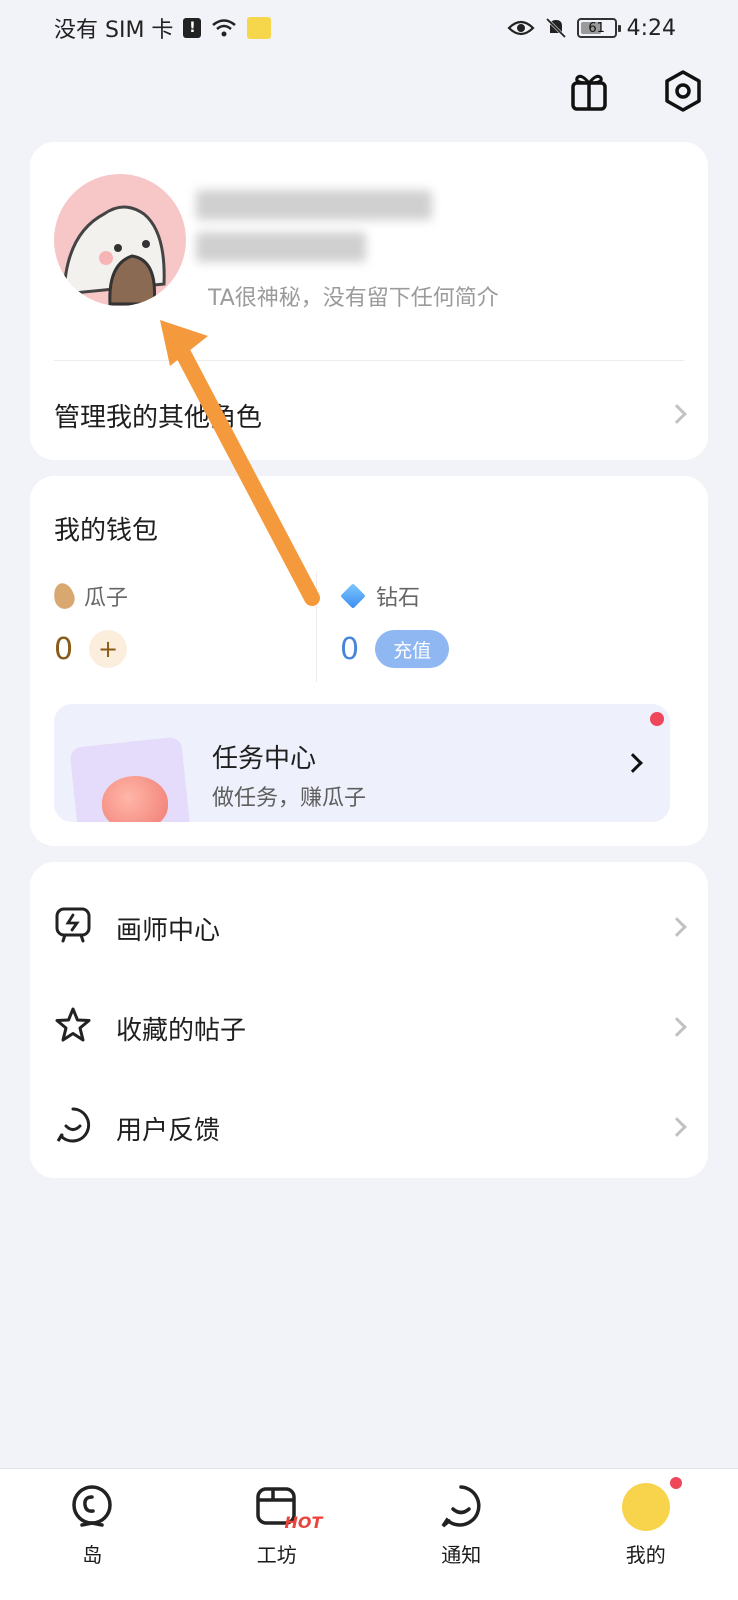 Image resolution: width=738 pixels, height=1600 pixels. What do you see at coordinates (181, 1031) in the screenshot?
I see `menu-item-label: 收藏的帖子` at bounding box center [181, 1031].